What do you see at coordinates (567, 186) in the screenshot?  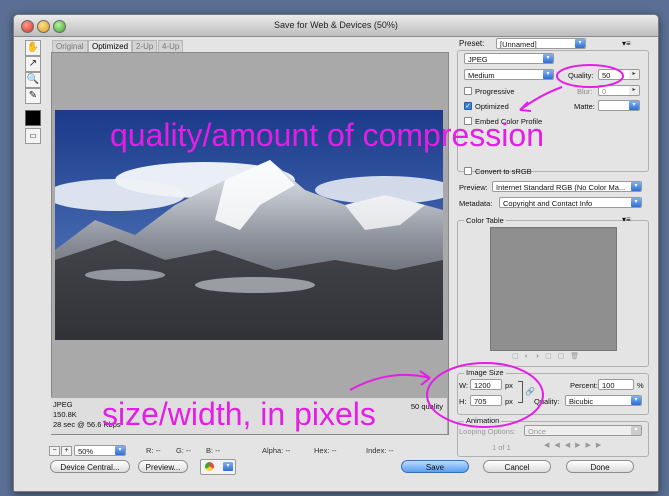 I see `preview-profile-select: Internet Standard RGB (No Color Ma... ▾` at bounding box center [567, 186].